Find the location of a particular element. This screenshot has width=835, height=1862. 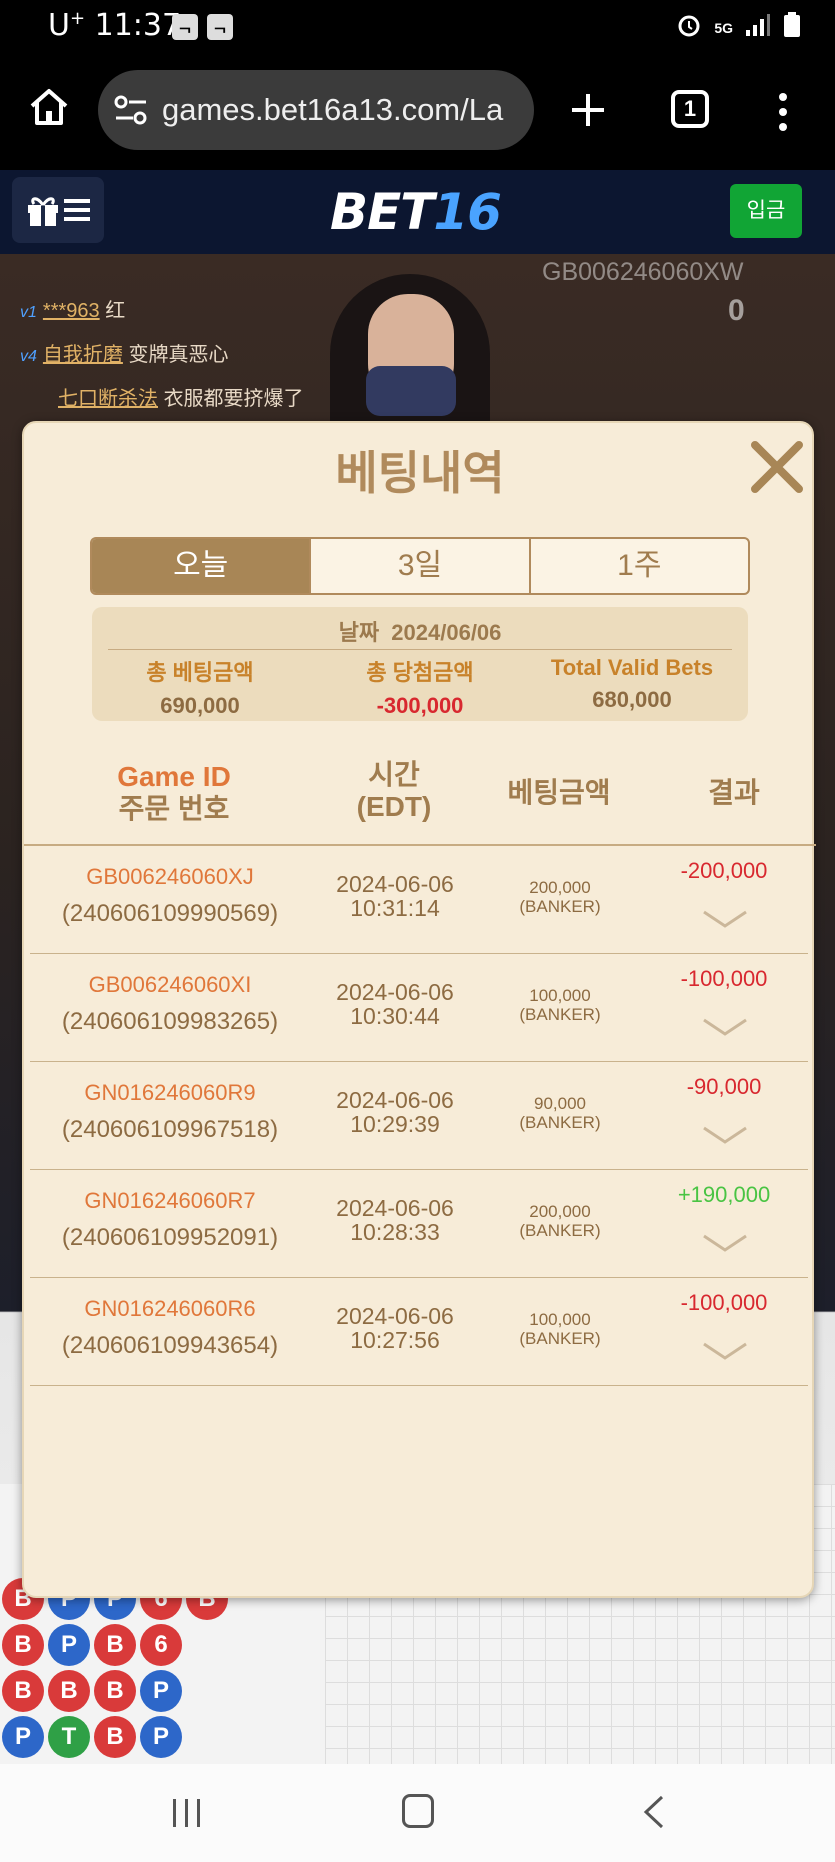

total-bet-label: 총 베팅금액 is located at coordinates (200, 672).